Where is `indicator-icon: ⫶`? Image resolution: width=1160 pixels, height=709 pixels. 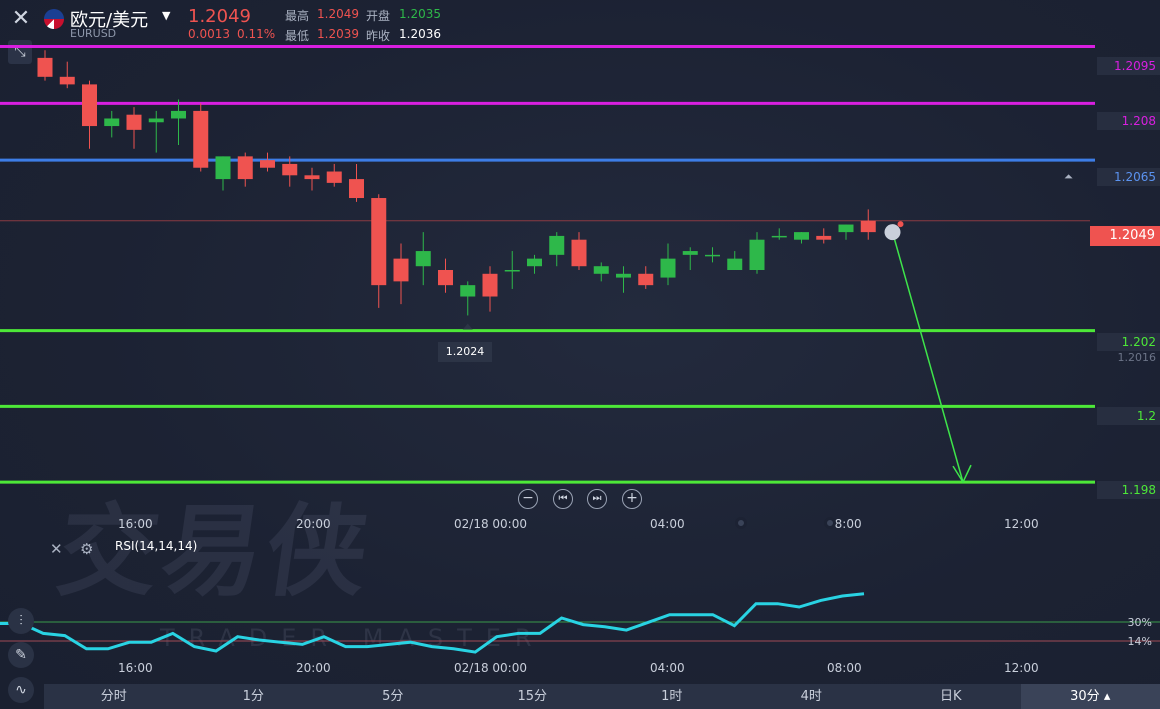
indicator-icon: ⫶ is located at coordinates (21, 621).